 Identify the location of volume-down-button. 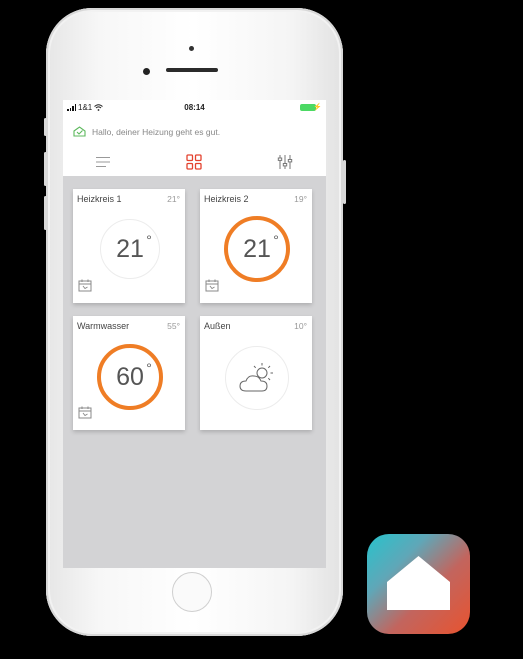
(45, 213).